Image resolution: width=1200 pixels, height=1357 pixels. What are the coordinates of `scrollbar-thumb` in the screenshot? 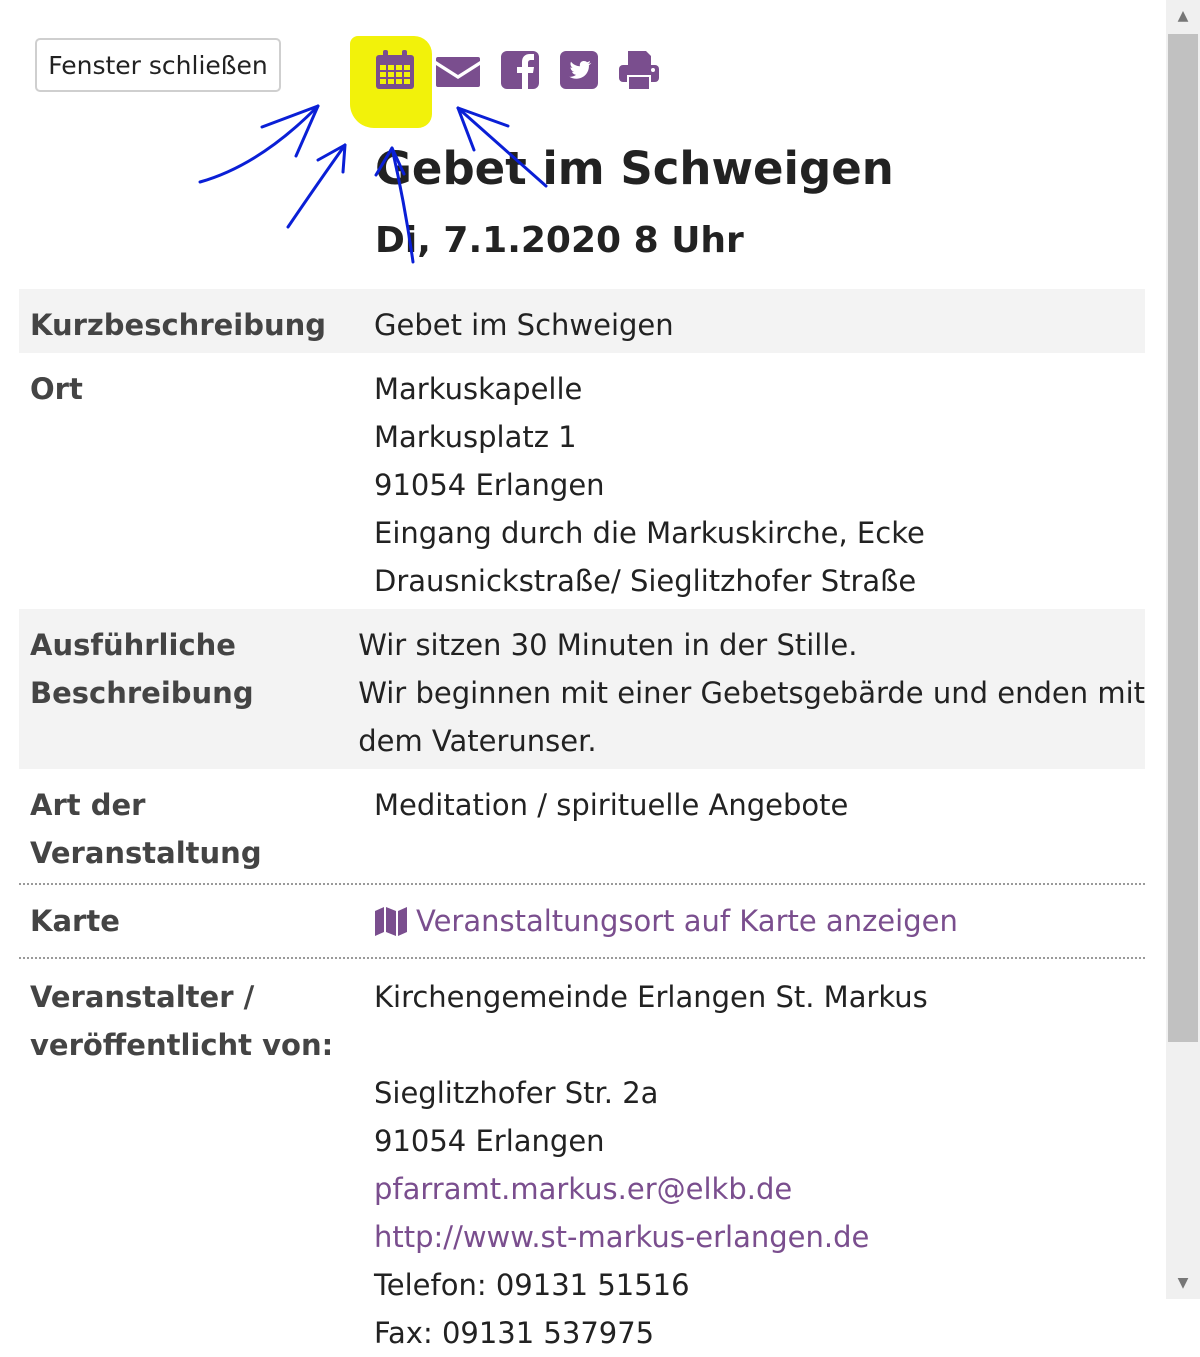 It's located at (1183, 538).